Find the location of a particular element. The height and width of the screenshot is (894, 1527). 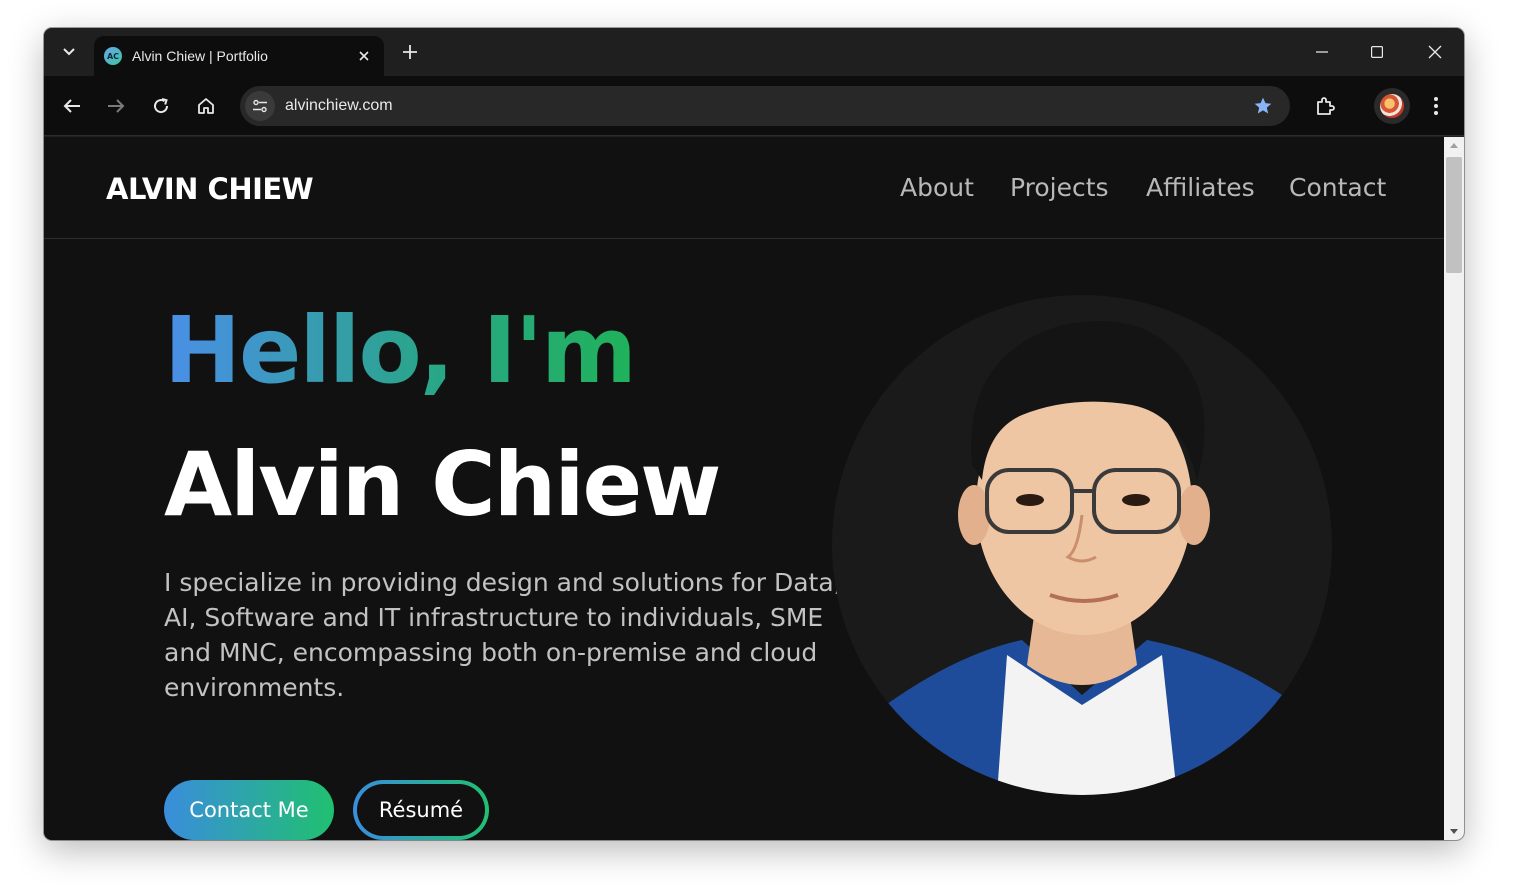

vertical-scrollbar is located at coordinates (1454, 488).